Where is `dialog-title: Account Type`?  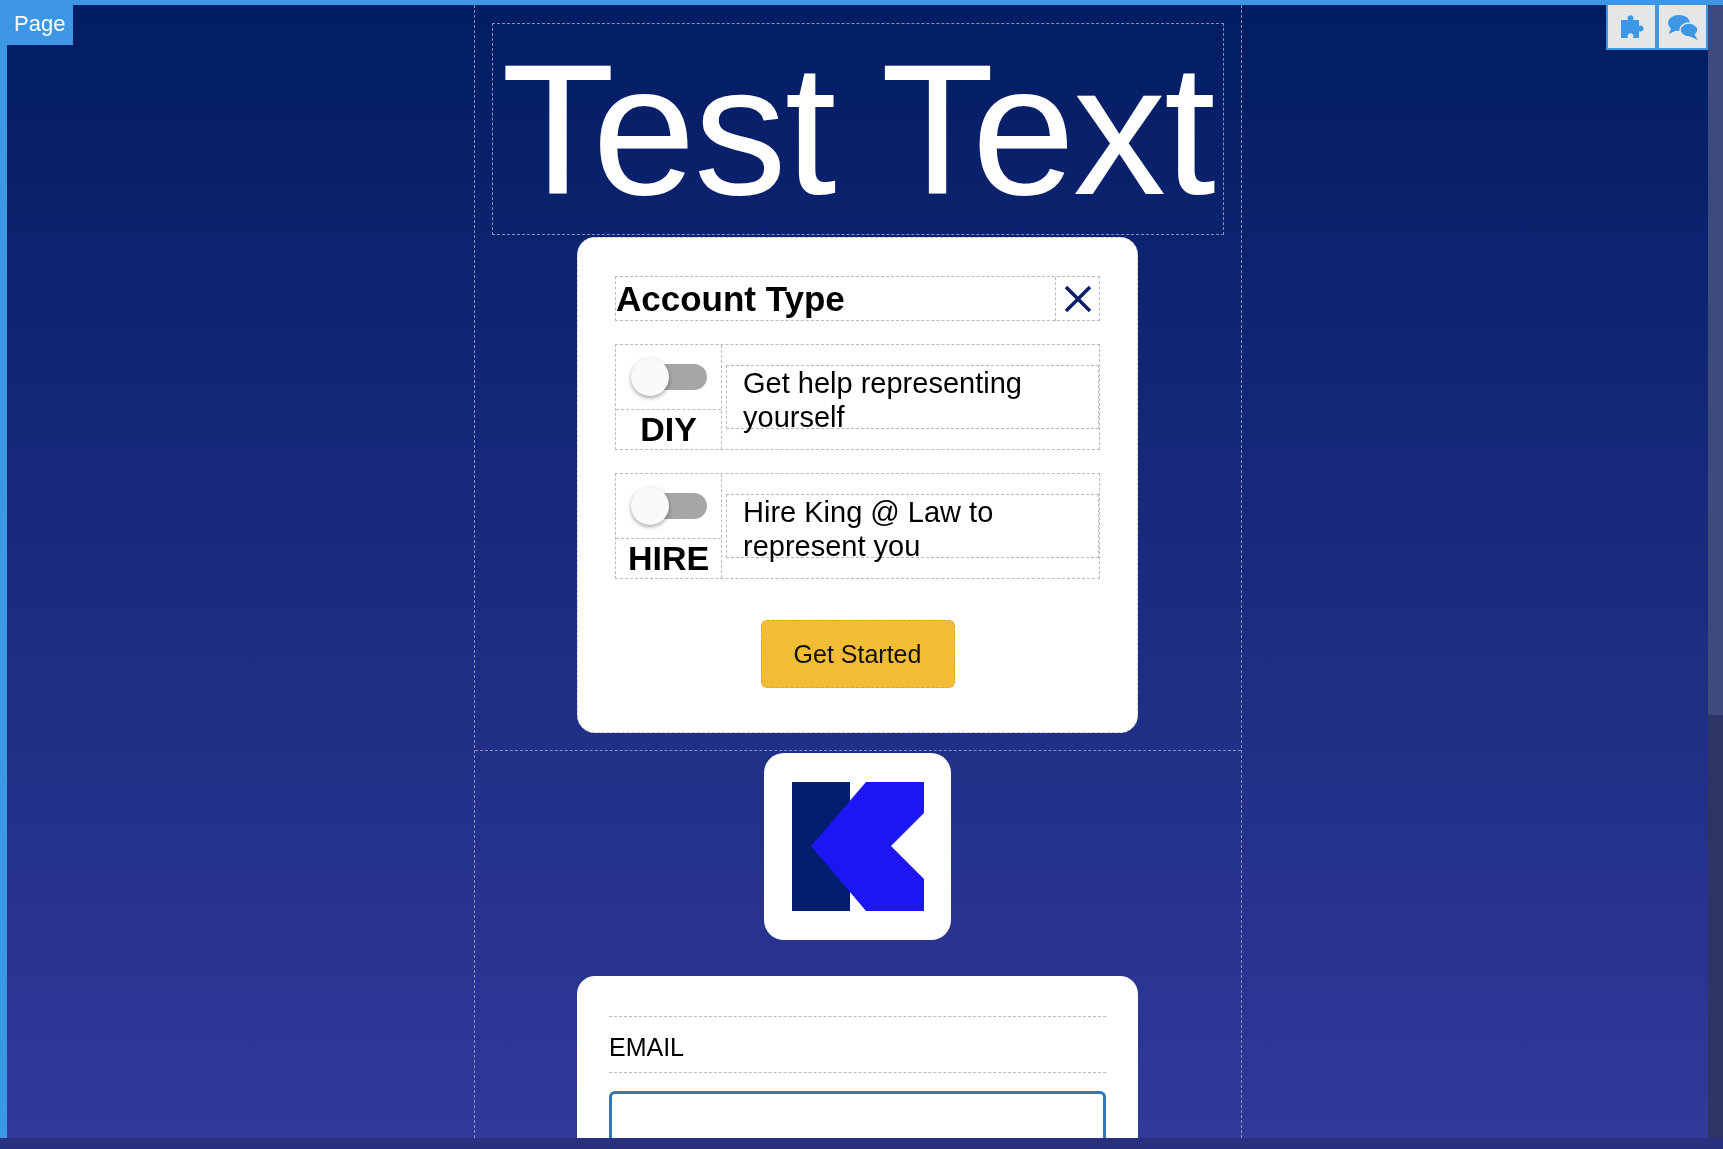 dialog-title: Account Type is located at coordinates (730, 298).